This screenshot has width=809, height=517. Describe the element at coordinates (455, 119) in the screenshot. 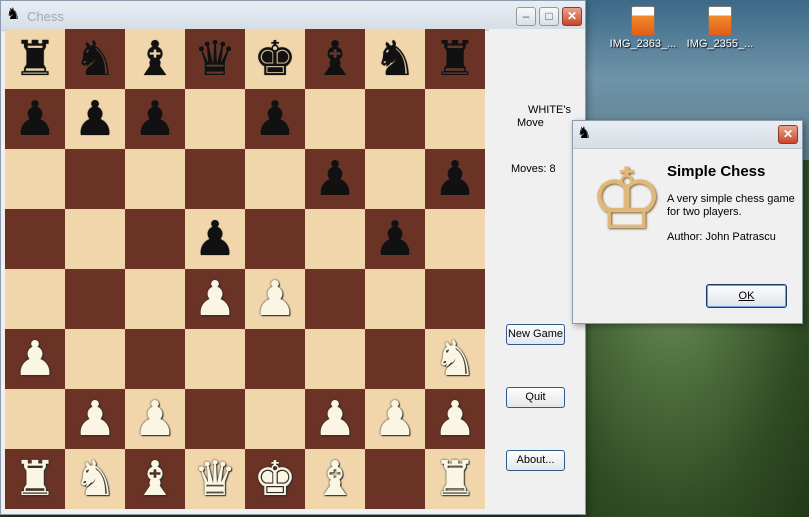

I see `square-h7` at that location.